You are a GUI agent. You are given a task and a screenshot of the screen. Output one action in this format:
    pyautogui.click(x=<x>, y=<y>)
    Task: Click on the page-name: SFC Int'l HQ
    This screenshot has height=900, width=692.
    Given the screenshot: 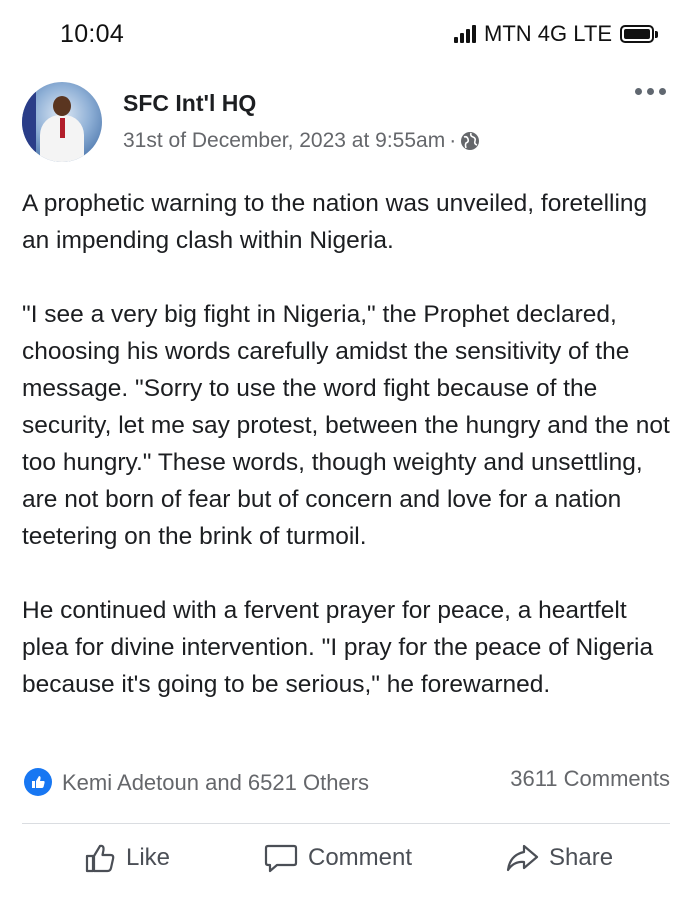 What is the action you would take?
    pyautogui.click(x=189, y=103)
    